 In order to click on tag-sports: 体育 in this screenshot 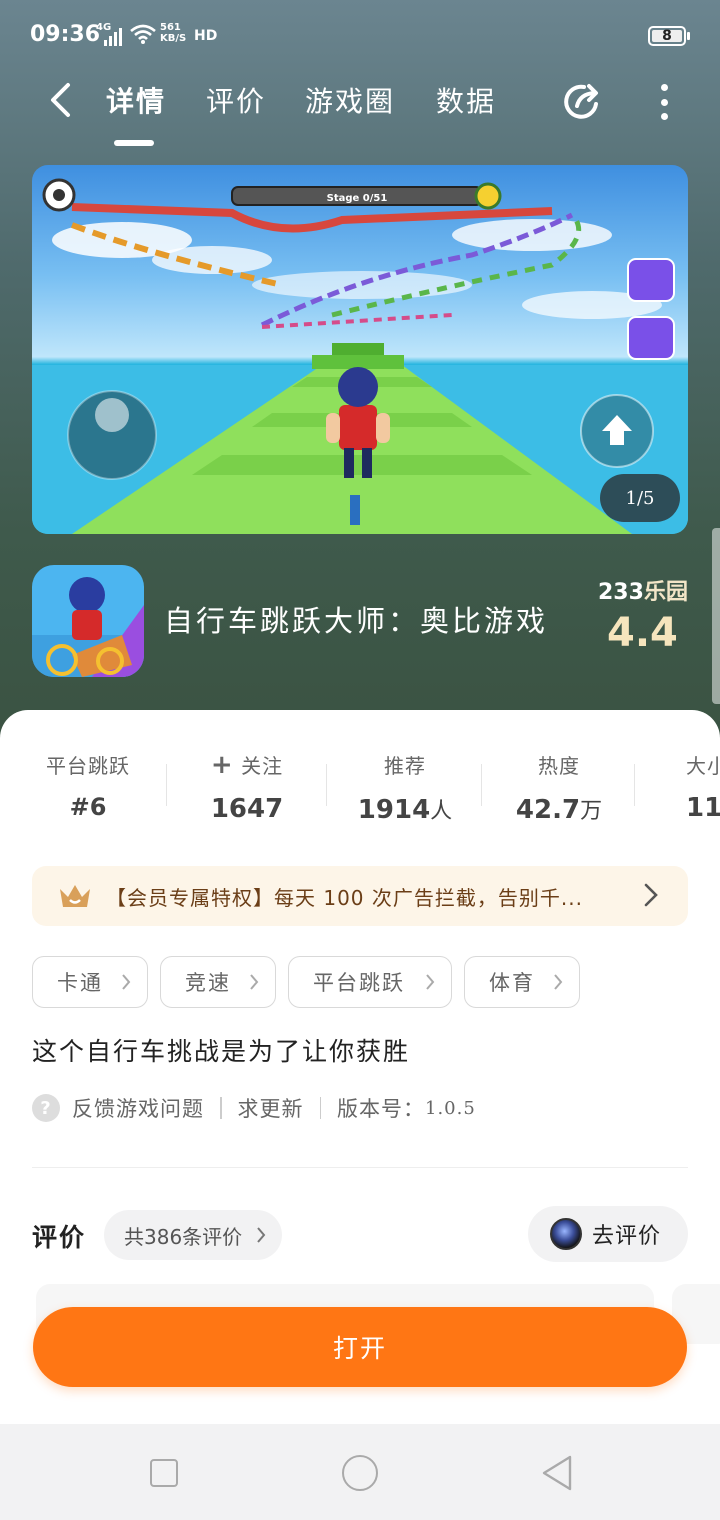, I will do `click(522, 982)`.